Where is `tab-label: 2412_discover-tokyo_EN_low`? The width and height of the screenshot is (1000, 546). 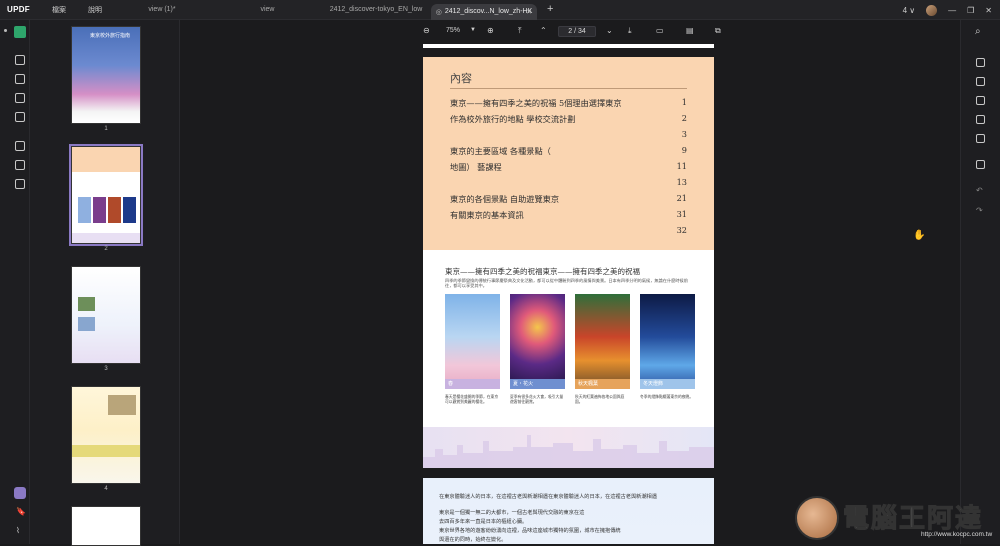 tab-label: 2412_discover-tokyo_EN_low is located at coordinates (376, 9).